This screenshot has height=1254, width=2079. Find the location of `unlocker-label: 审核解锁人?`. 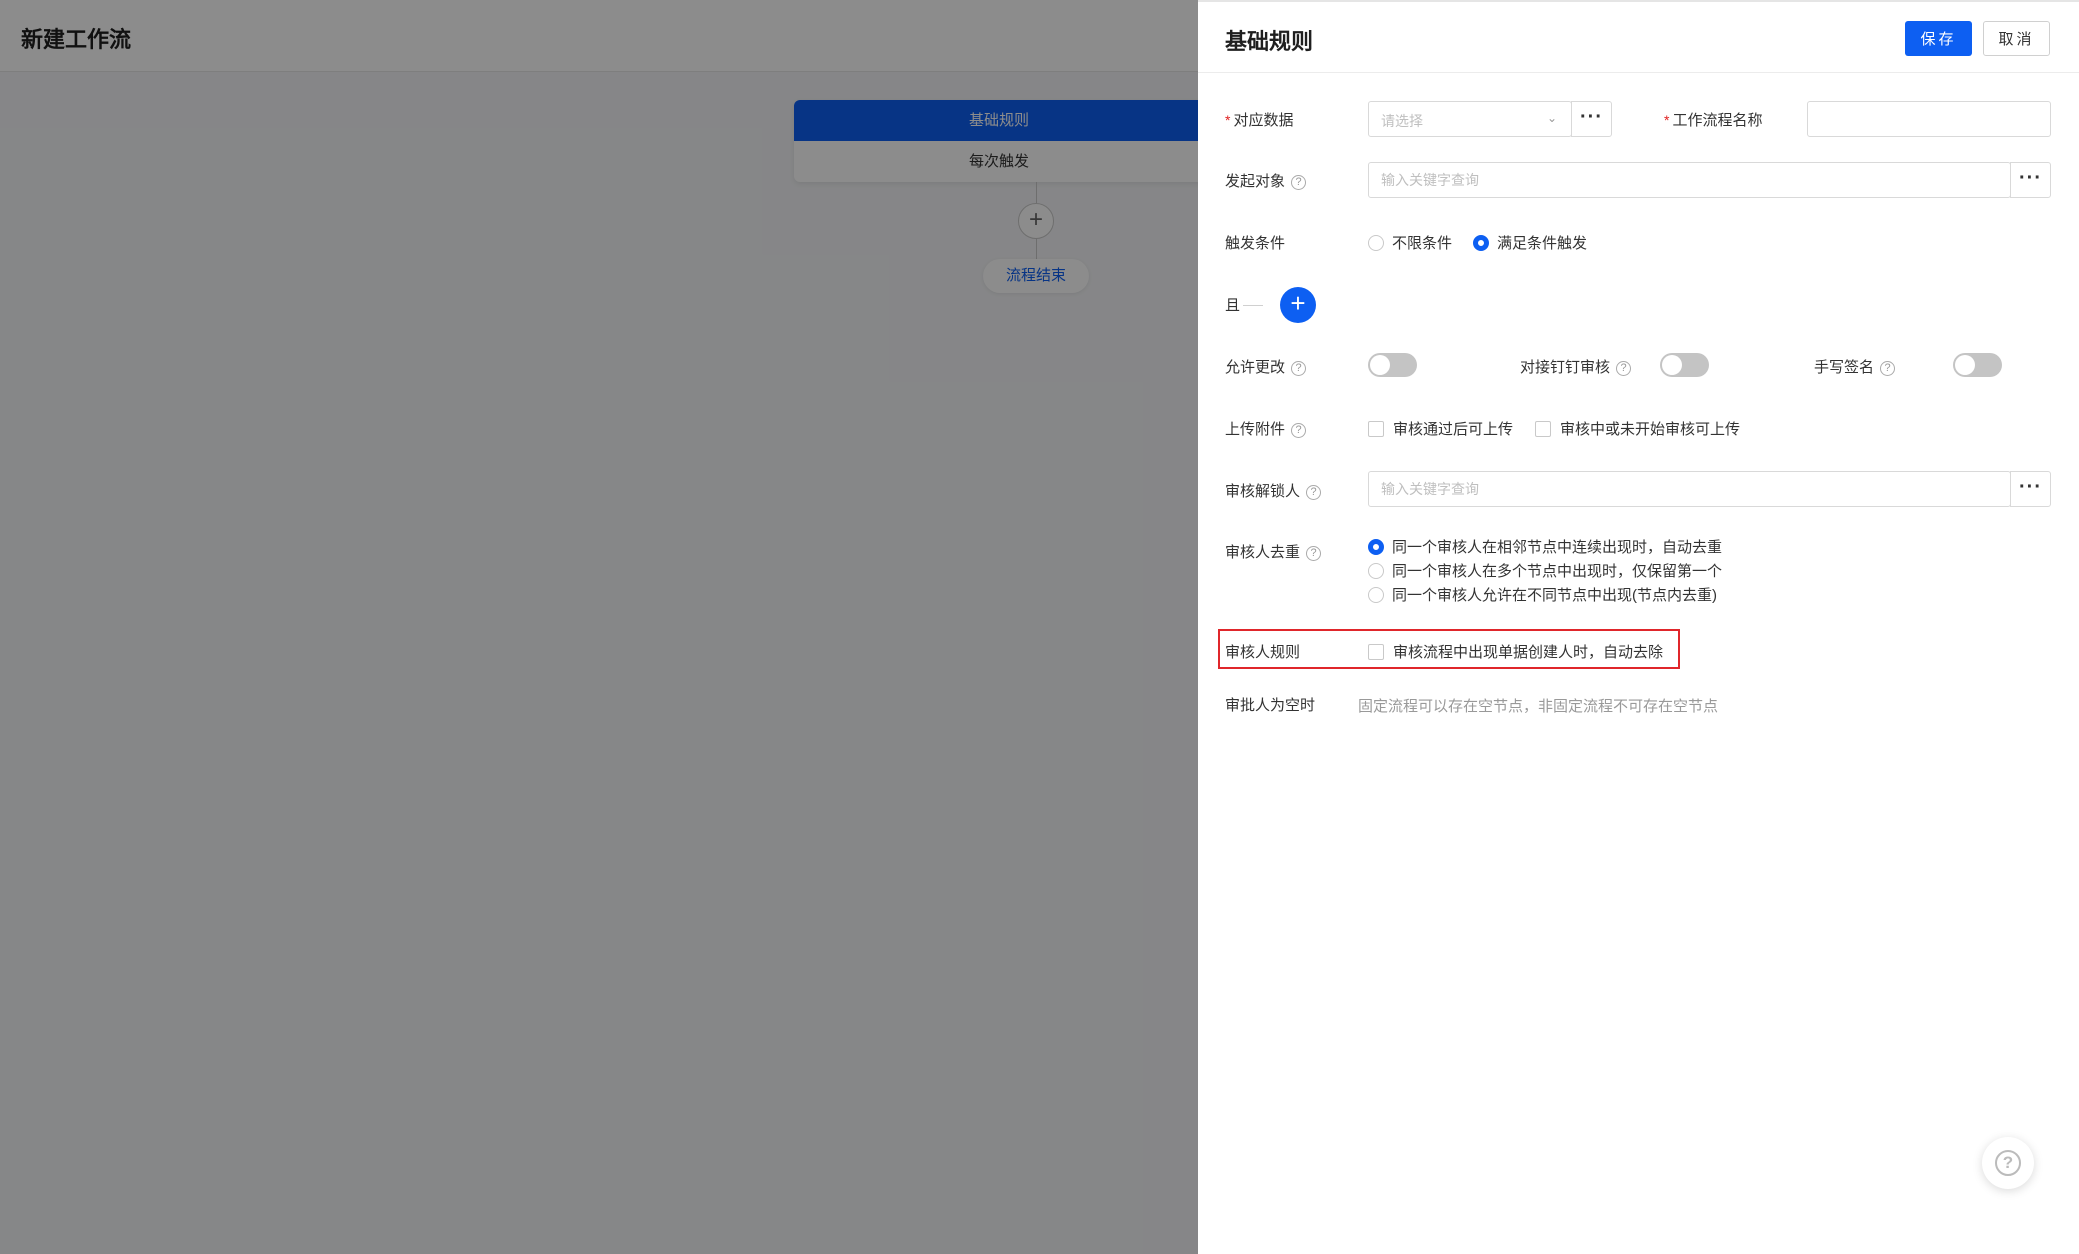

unlocker-label: 审核解锁人? is located at coordinates (1273, 490).